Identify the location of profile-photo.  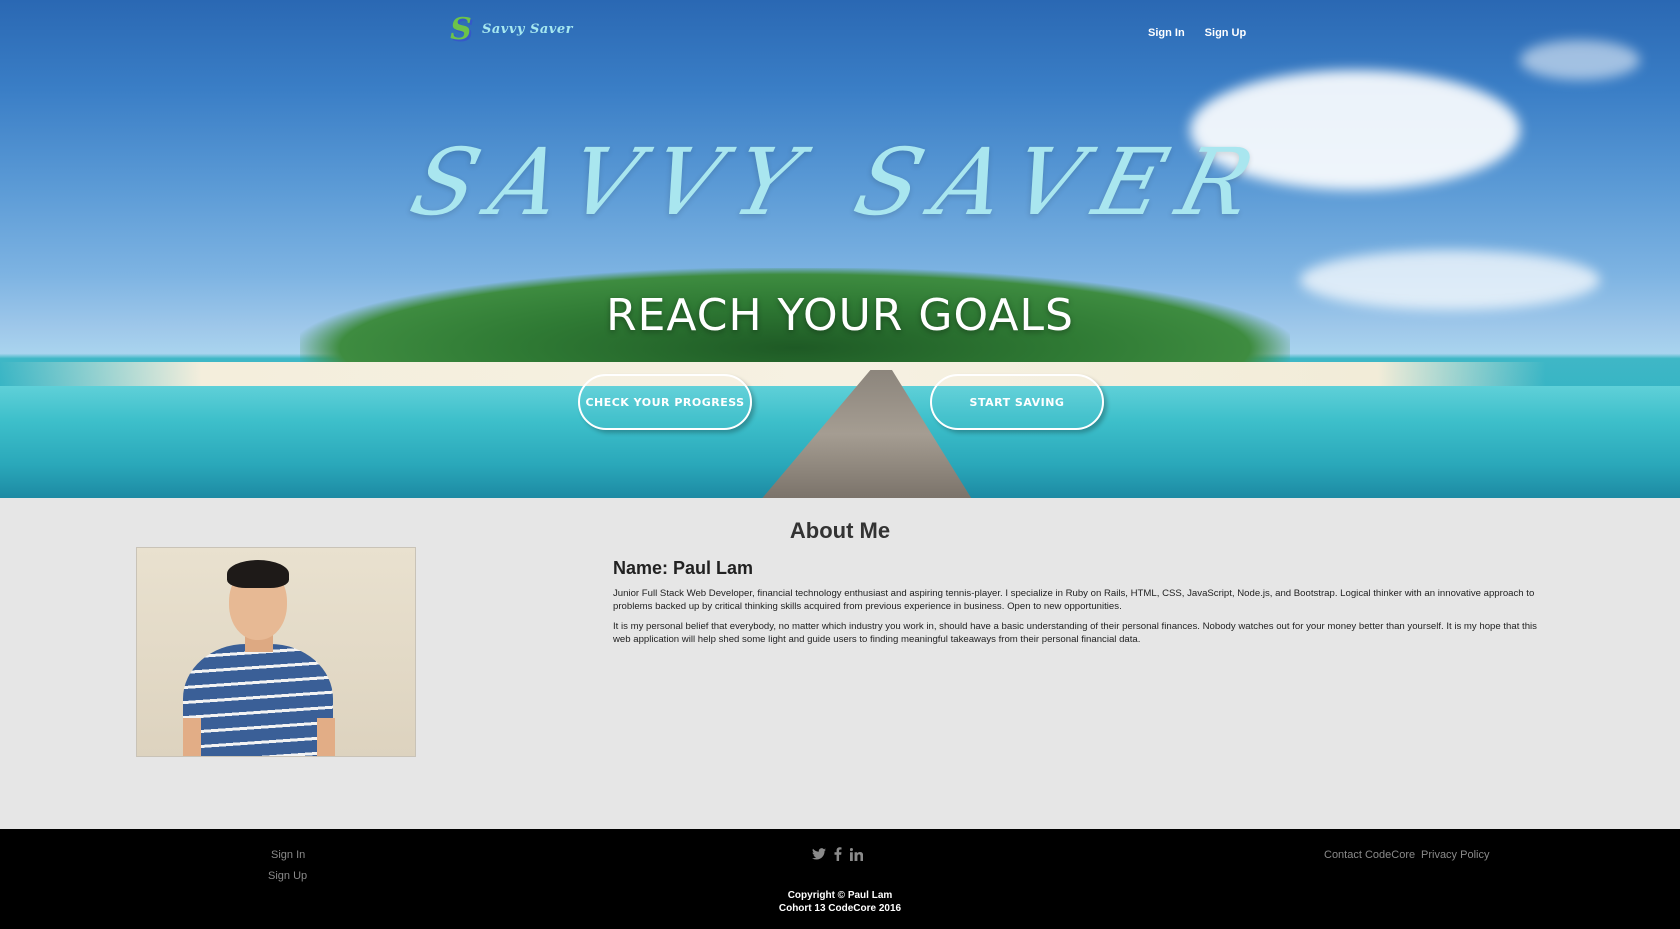
(276, 652).